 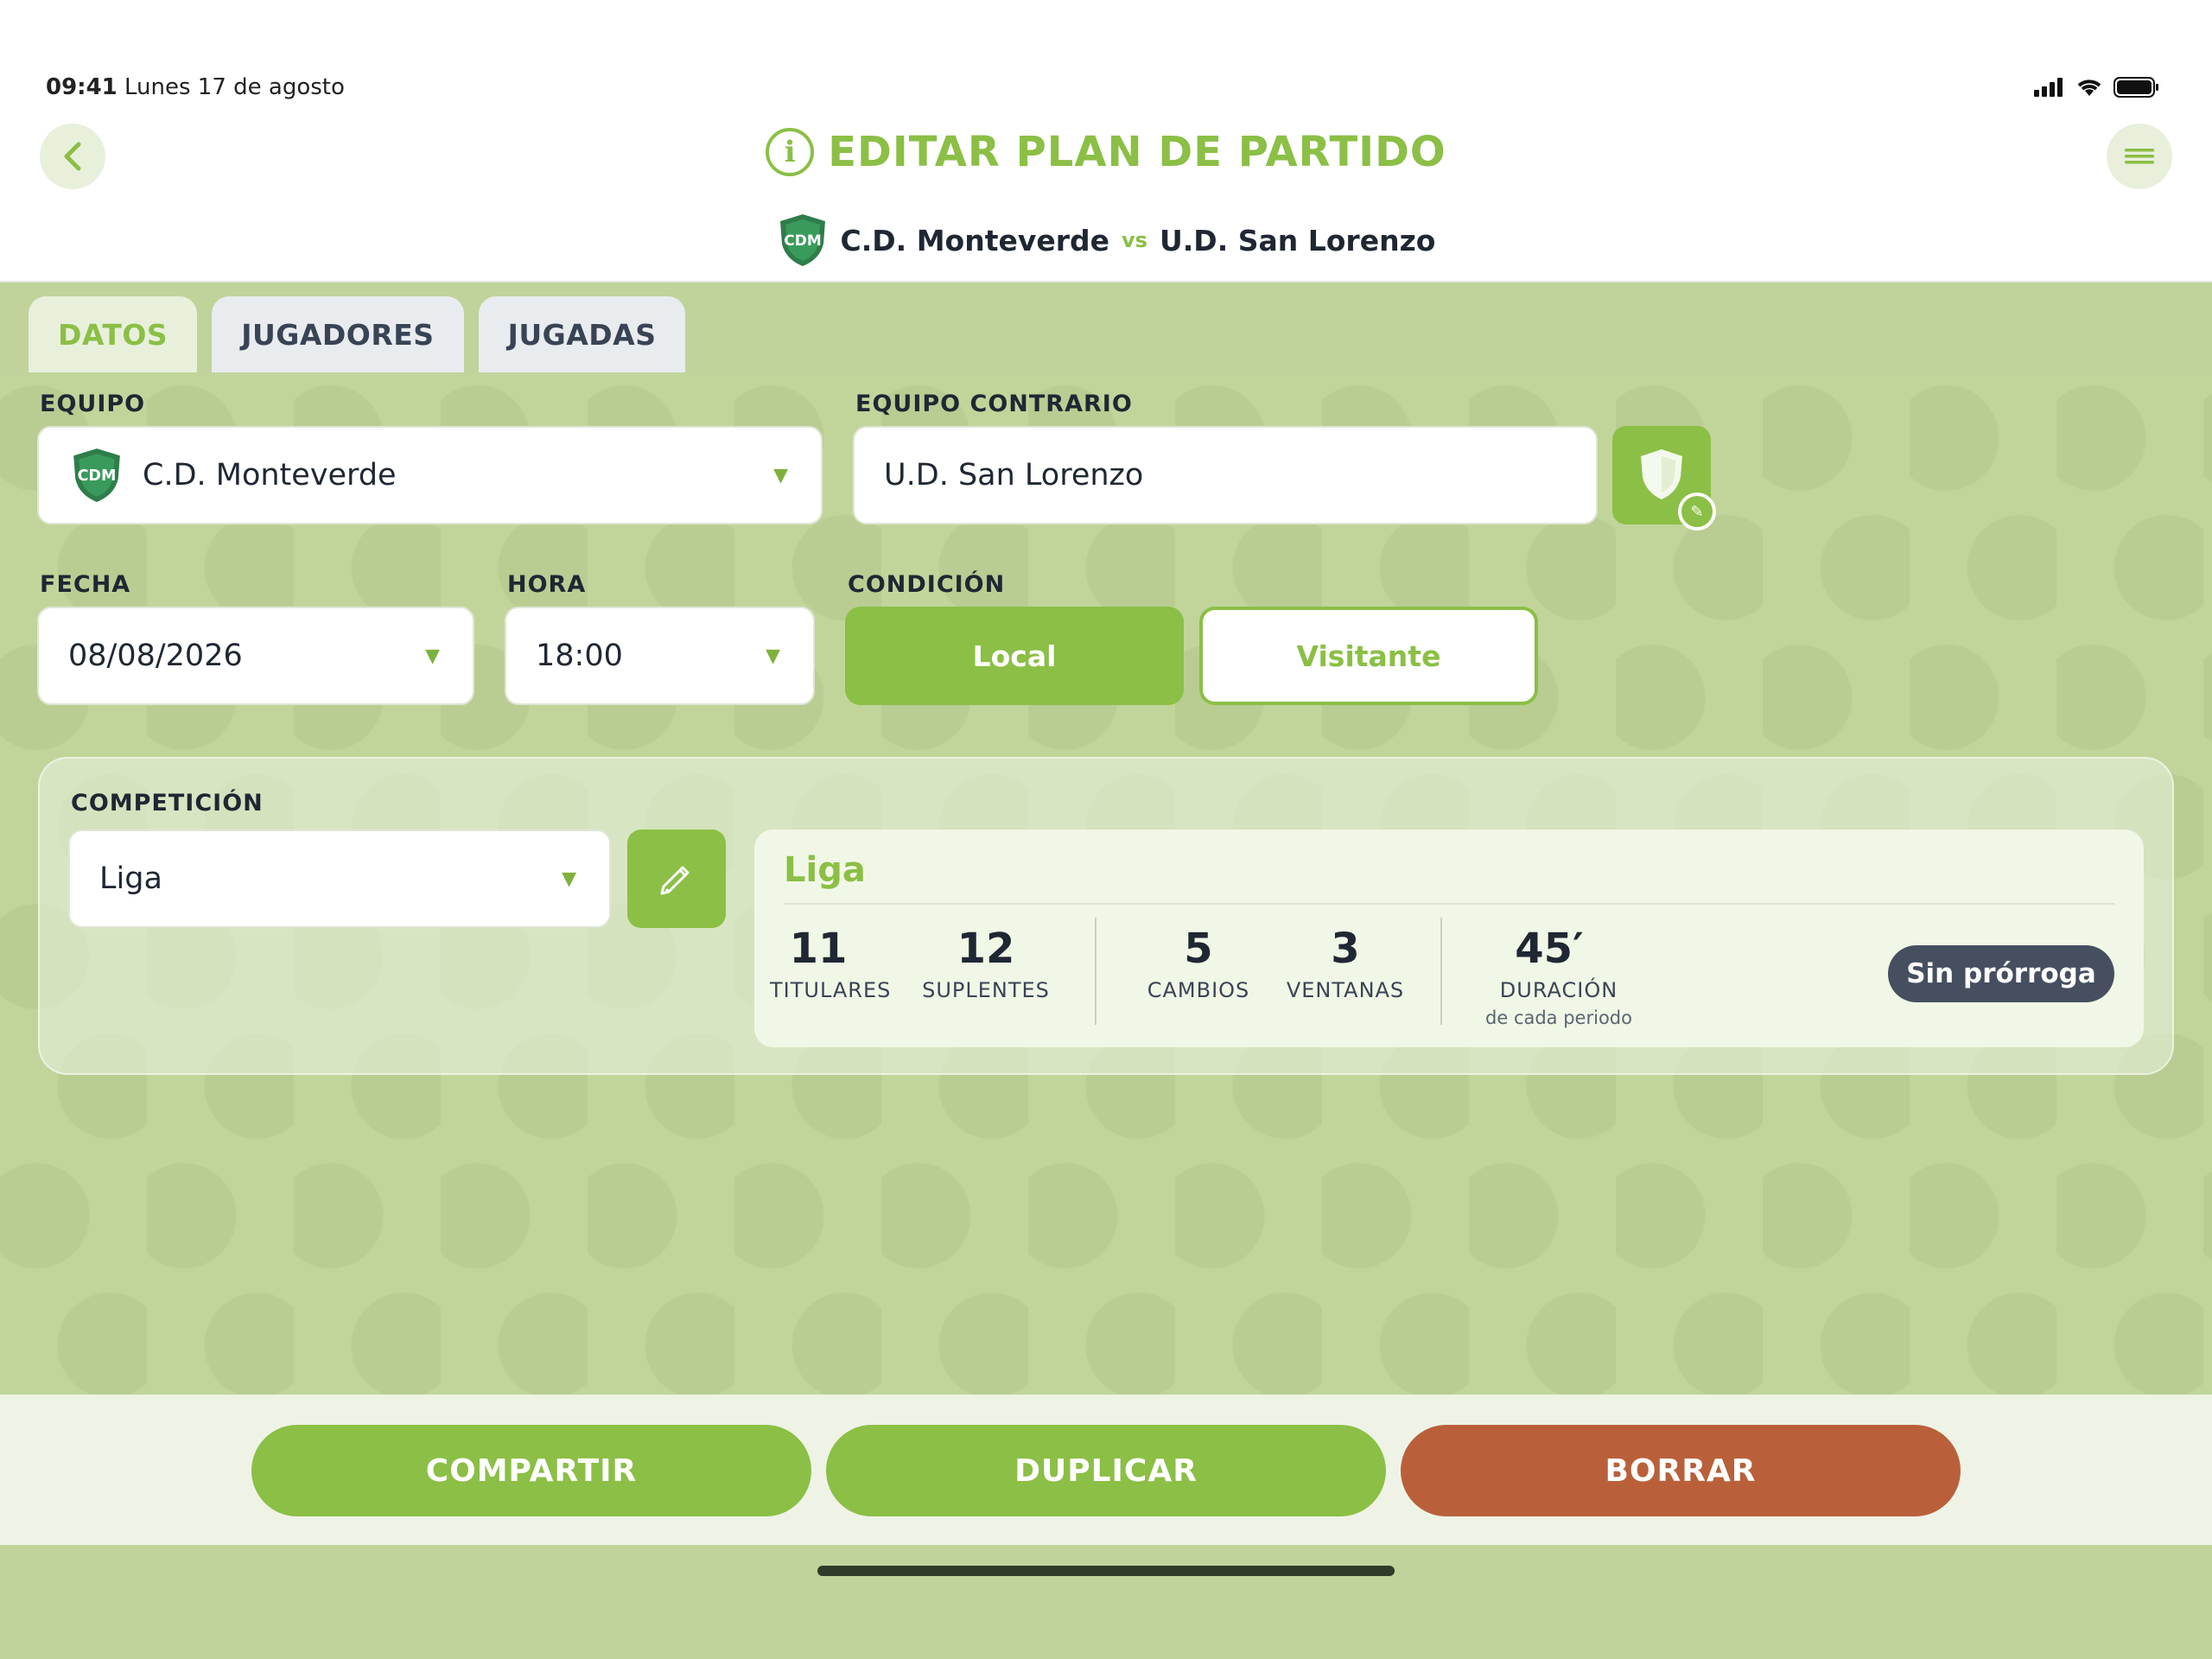 What do you see at coordinates (255, 656) in the screenshot?
I see `fecha-select: 08/08/2026 ▼` at bounding box center [255, 656].